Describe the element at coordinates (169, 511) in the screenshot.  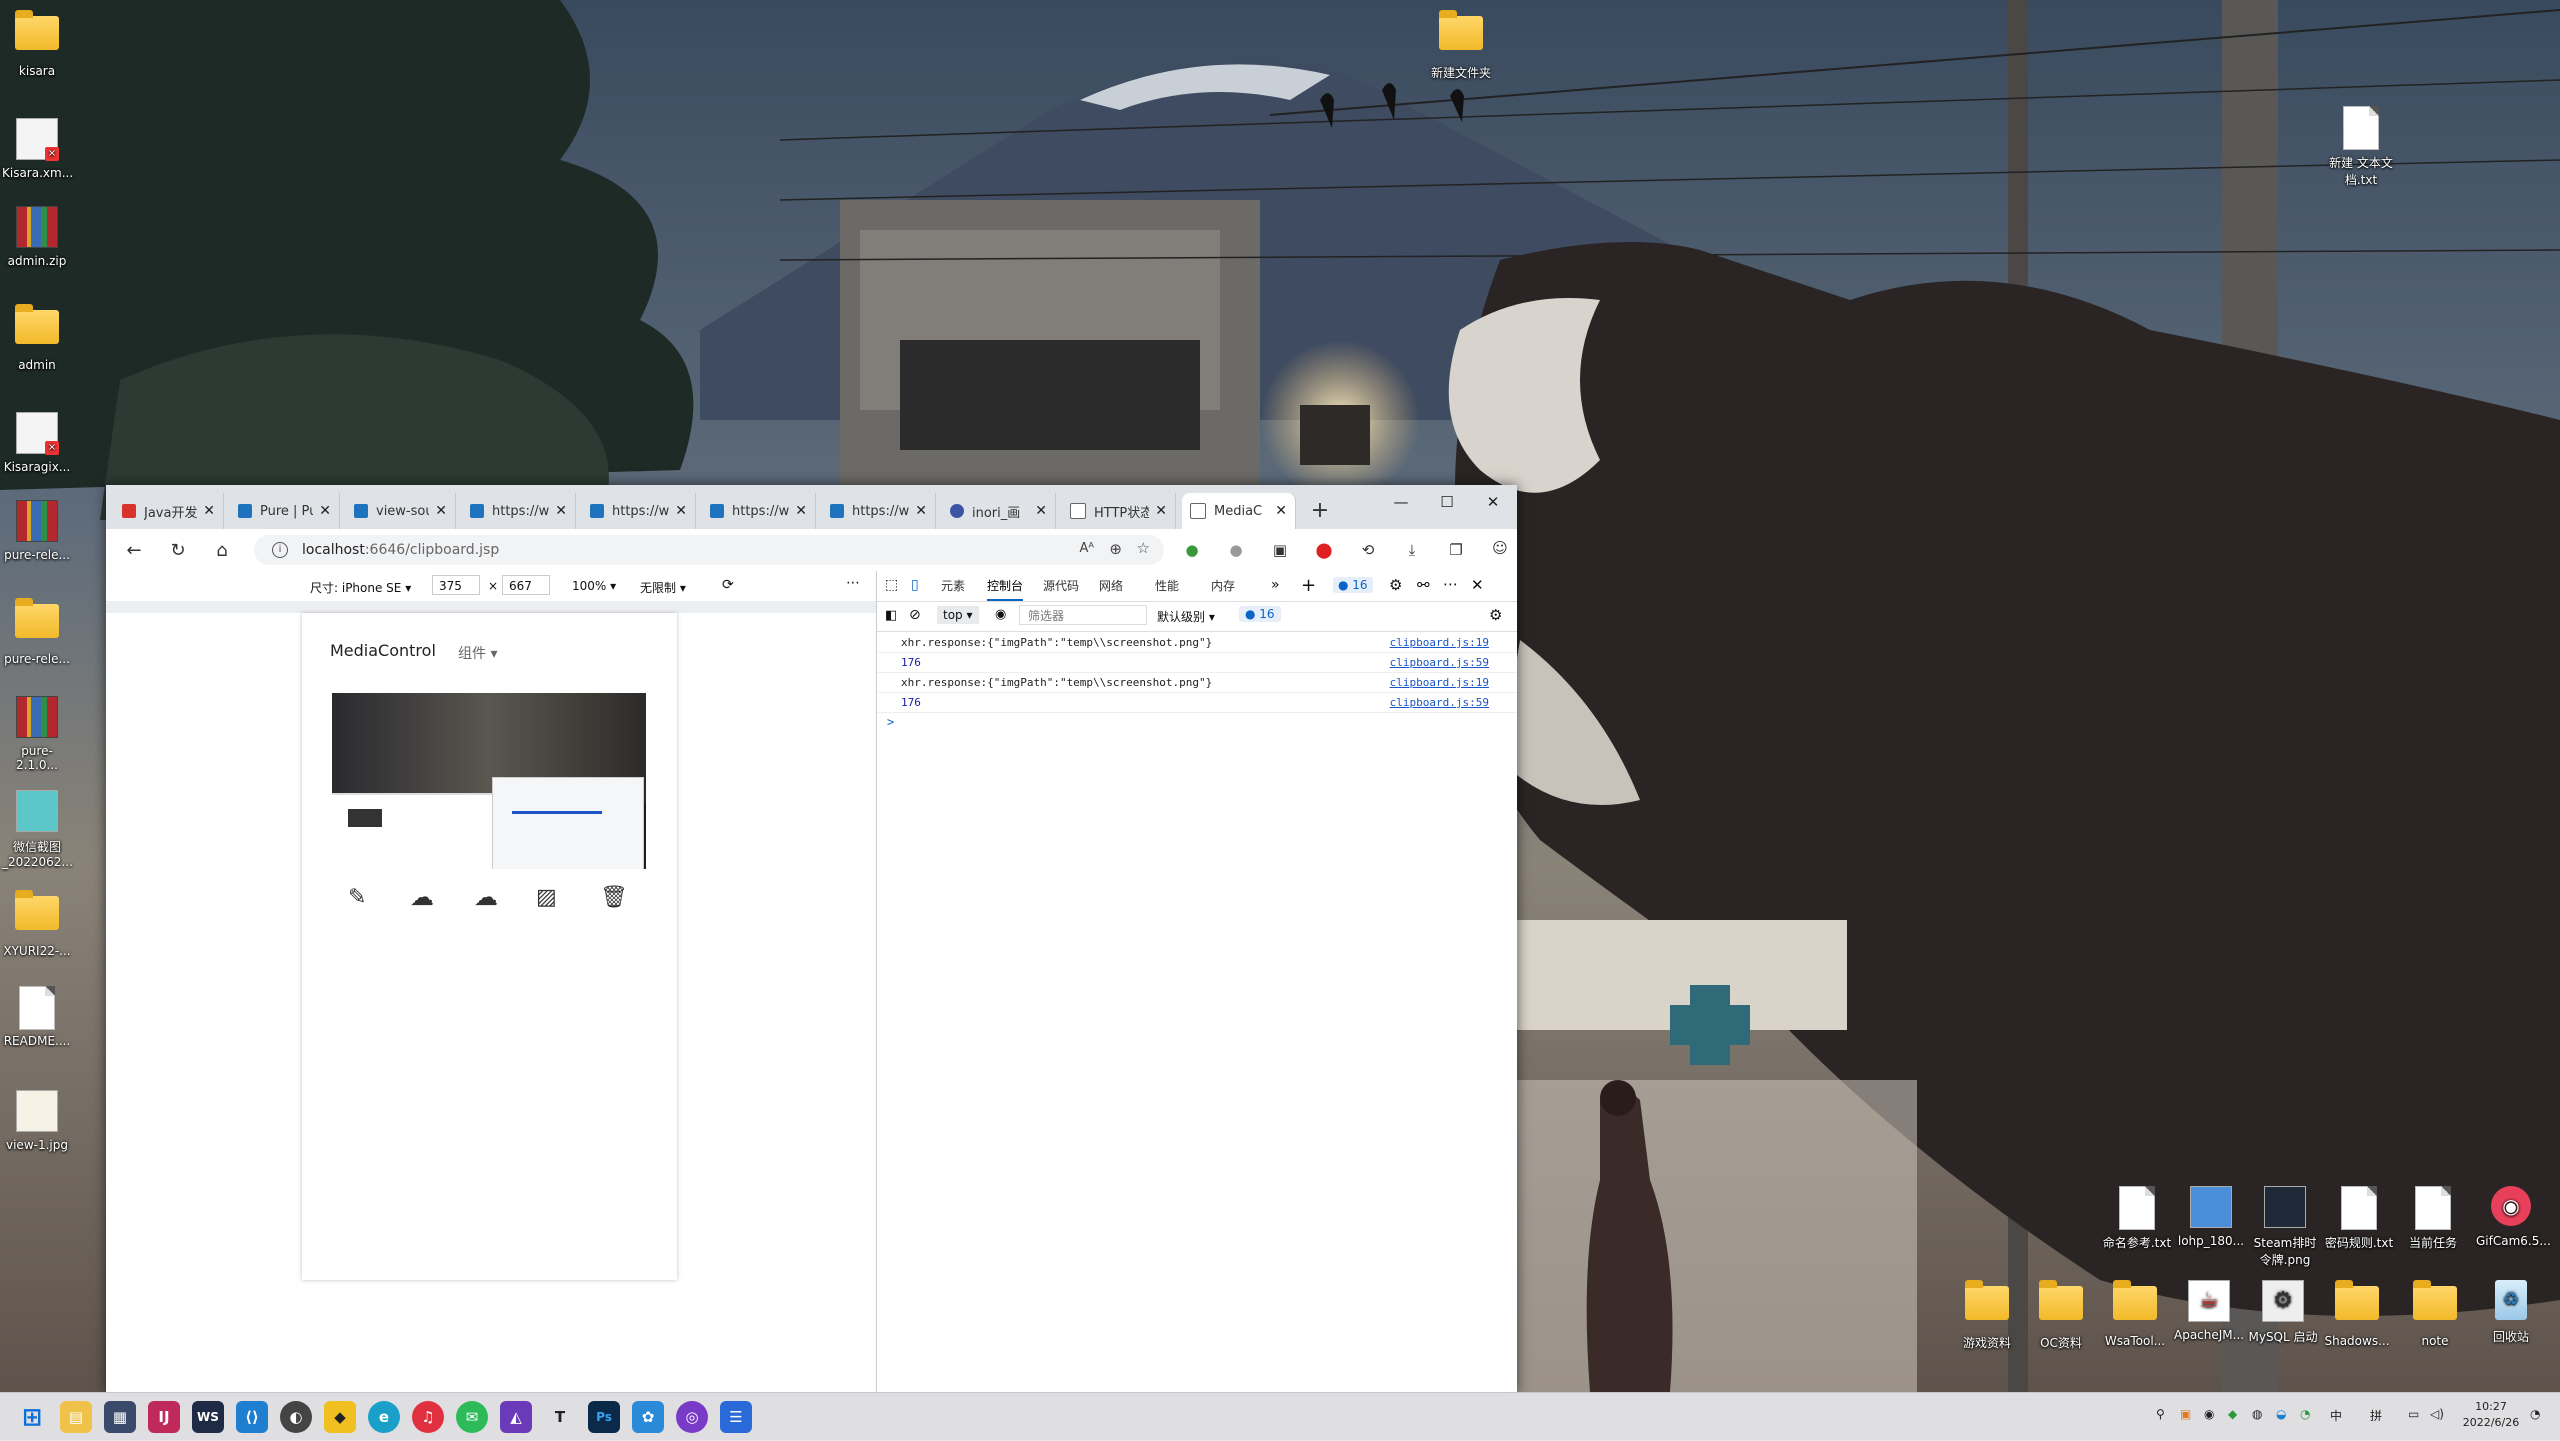
I see `tab-java: Java开发手 ✕` at that location.